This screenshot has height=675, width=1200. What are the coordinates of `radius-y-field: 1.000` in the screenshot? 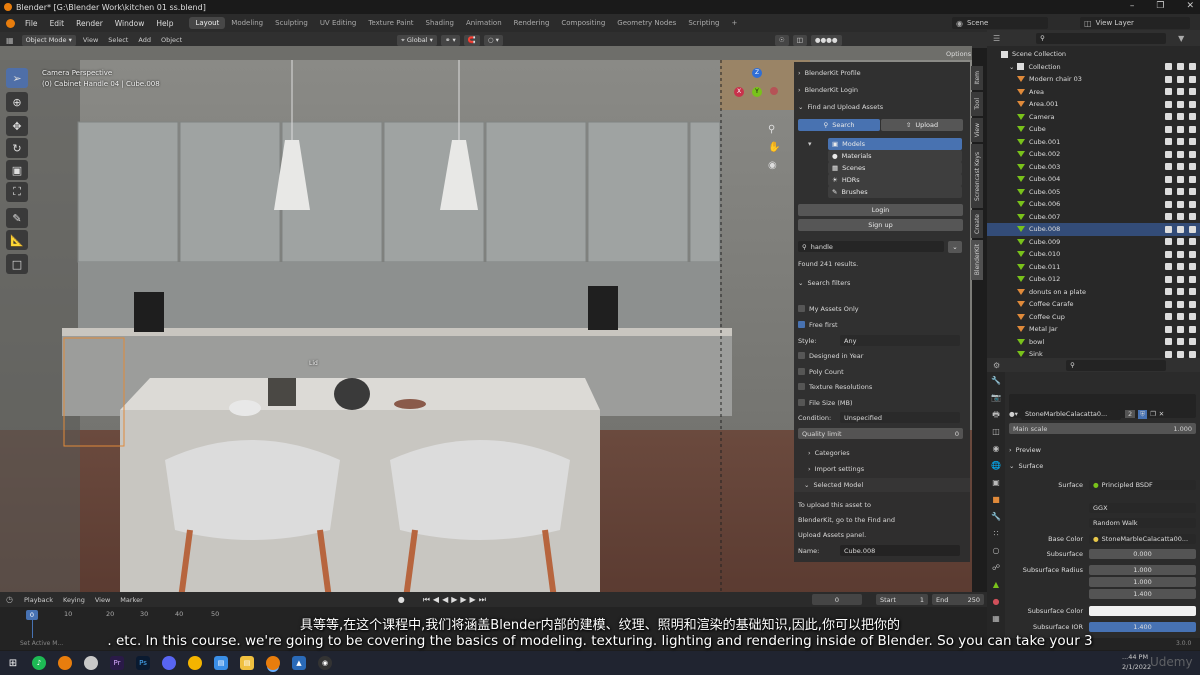 It's located at (1142, 582).